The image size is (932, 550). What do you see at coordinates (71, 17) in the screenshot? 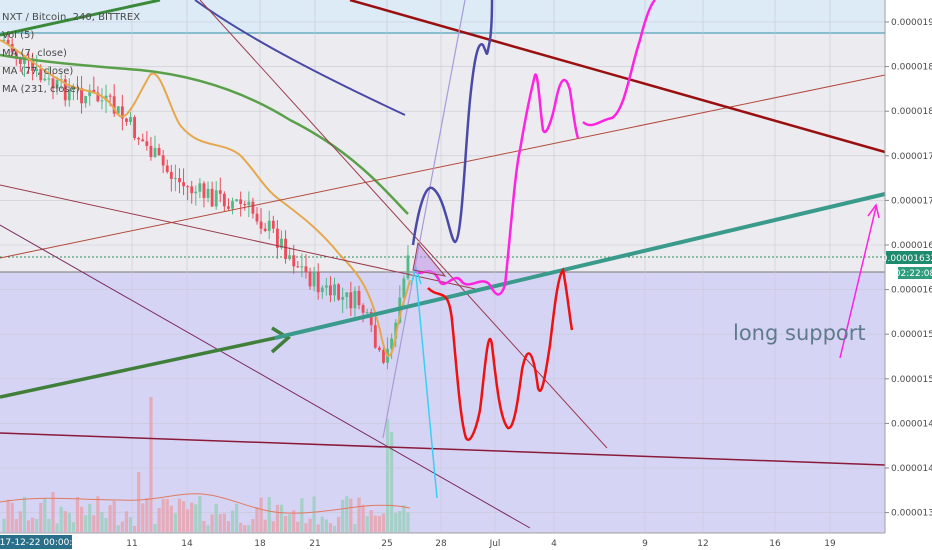
I see `legend-symbol: NXT / Bitcoin, 240, BITTREX` at bounding box center [71, 17].